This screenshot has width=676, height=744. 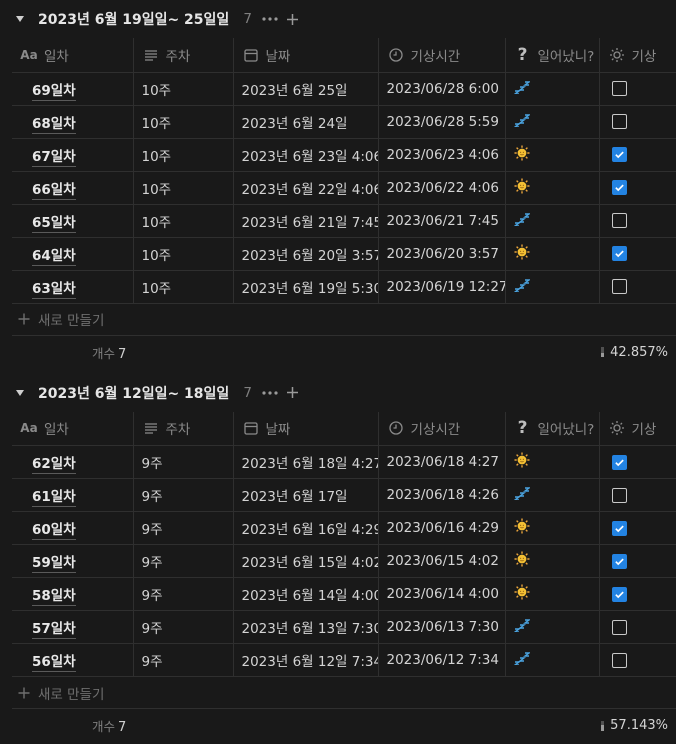 I want to click on wake-time-cell: 2023/06/19 12:27, so click(x=441, y=287).